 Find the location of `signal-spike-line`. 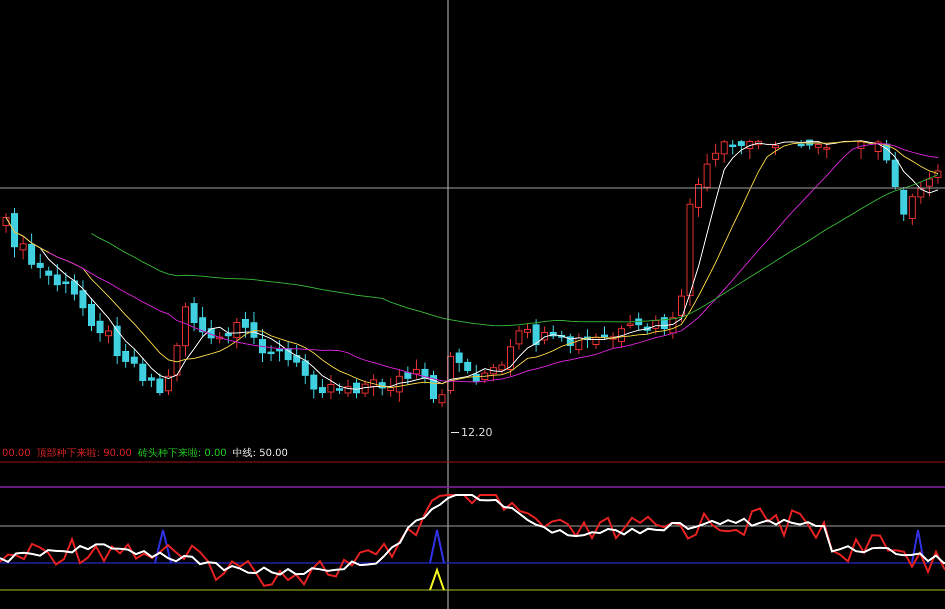

signal-spike-line is located at coordinates (437, 578).